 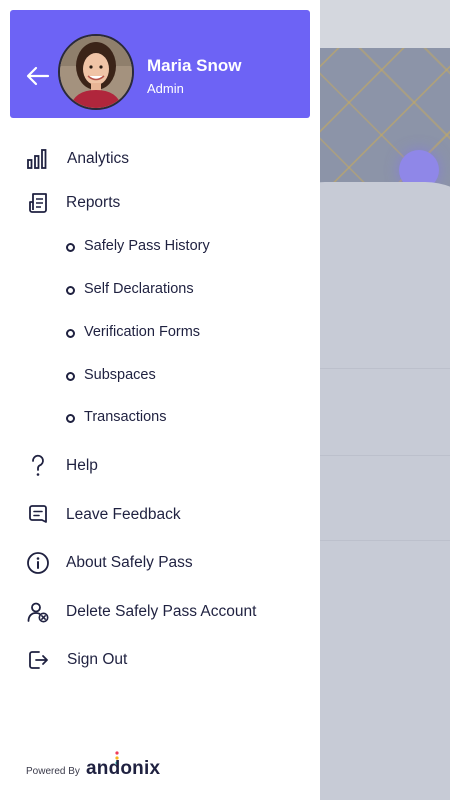 What do you see at coordinates (125, 417) in the screenshot?
I see `submenu-label: Transactions` at bounding box center [125, 417].